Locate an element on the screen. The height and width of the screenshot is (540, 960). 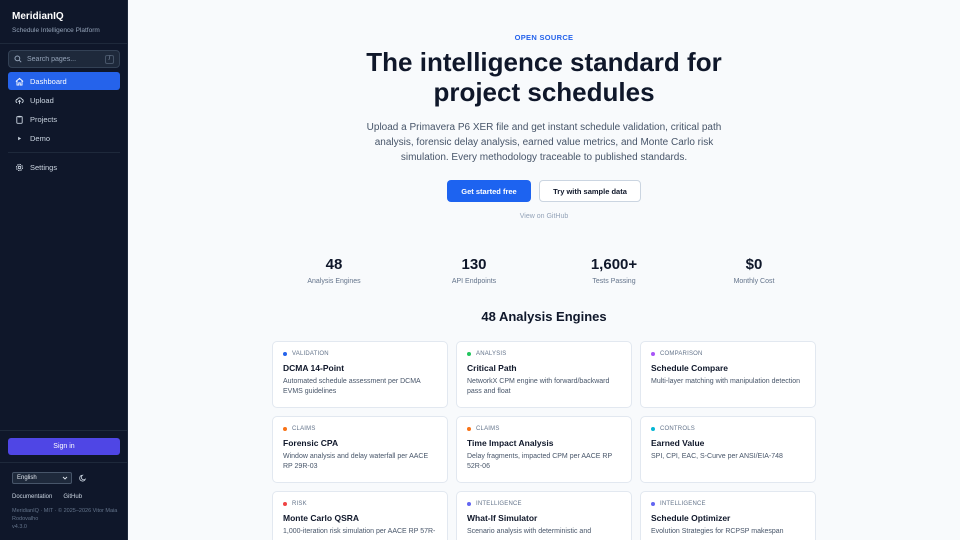
sidebar-item-upload: Upload is located at coordinates (64, 100).